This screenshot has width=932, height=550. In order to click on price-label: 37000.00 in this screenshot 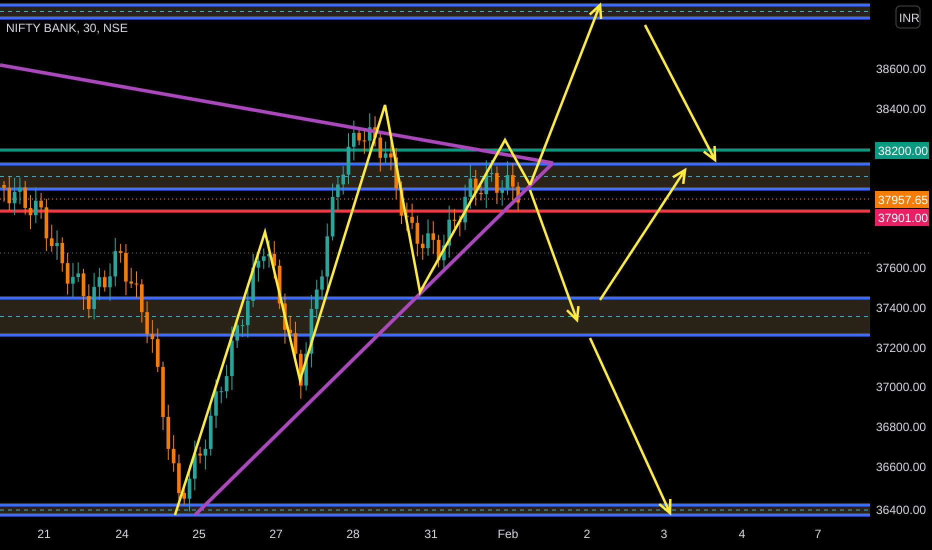, I will do `click(901, 387)`.